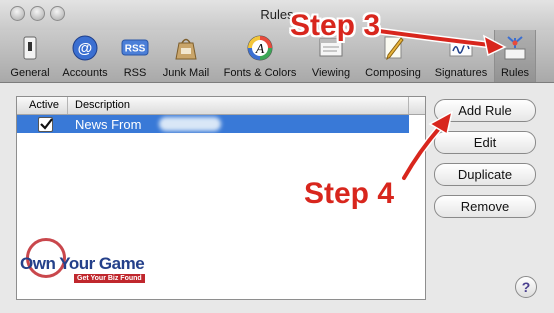 Image resolution: width=554 pixels, height=313 pixels. What do you see at coordinates (82, 263) in the screenshot?
I see `logo-title: Own Your Game` at bounding box center [82, 263].